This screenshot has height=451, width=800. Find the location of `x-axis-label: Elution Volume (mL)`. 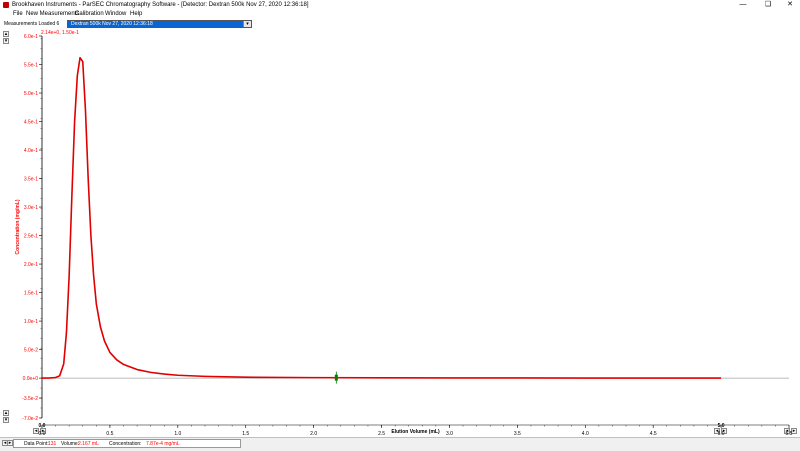

x-axis-label: Elution Volume (mL) is located at coordinates (415, 432).